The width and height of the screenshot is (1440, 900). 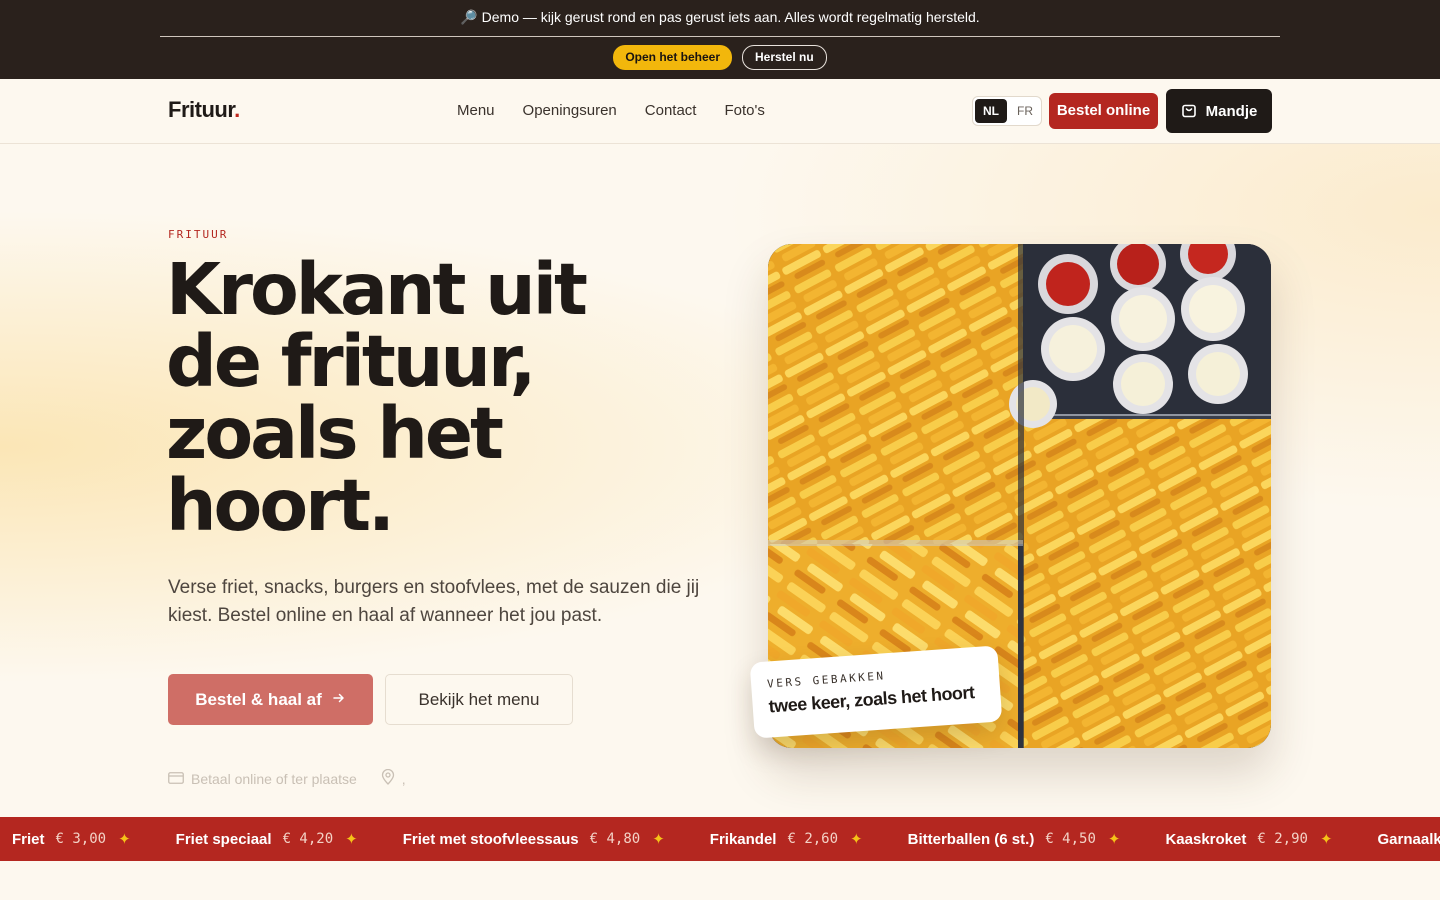 What do you see at coordinates (1282, 839) in the screenshot?
I see `ticker-item-price: € 2,90` at bounding box center [1282, 839].